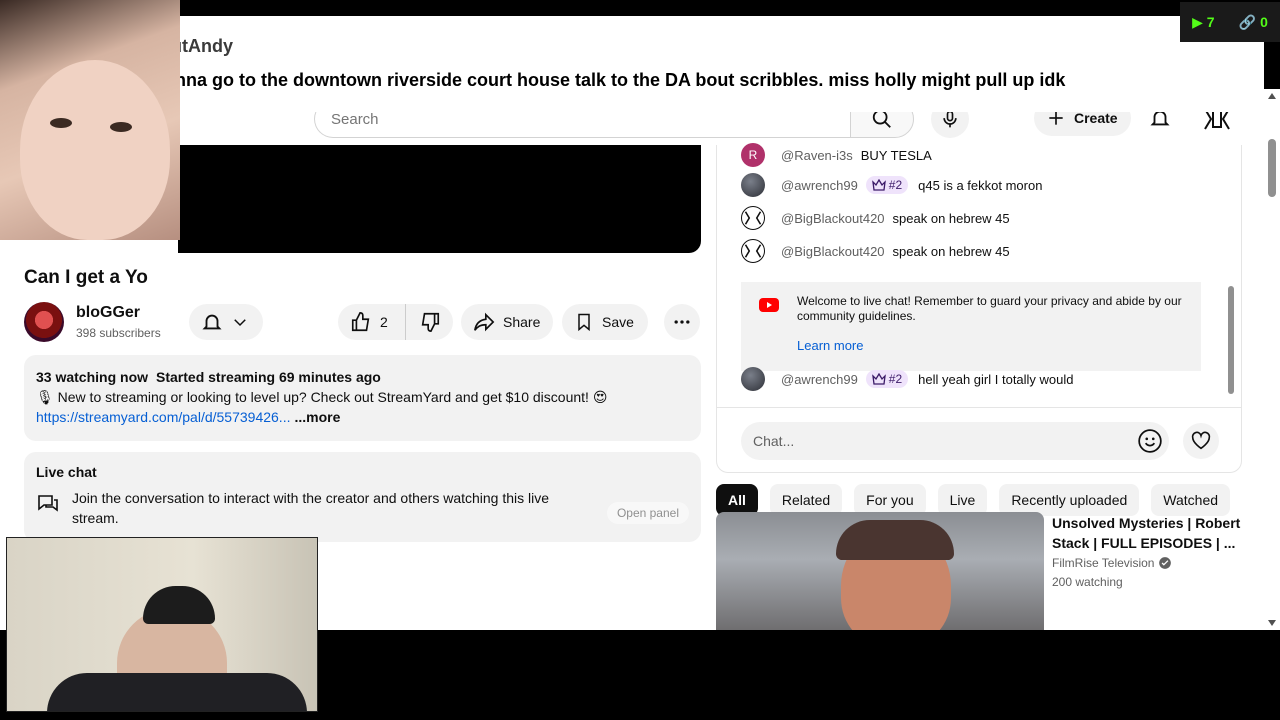  I want to click on page-scroll-thumb, so click(1272, 168).